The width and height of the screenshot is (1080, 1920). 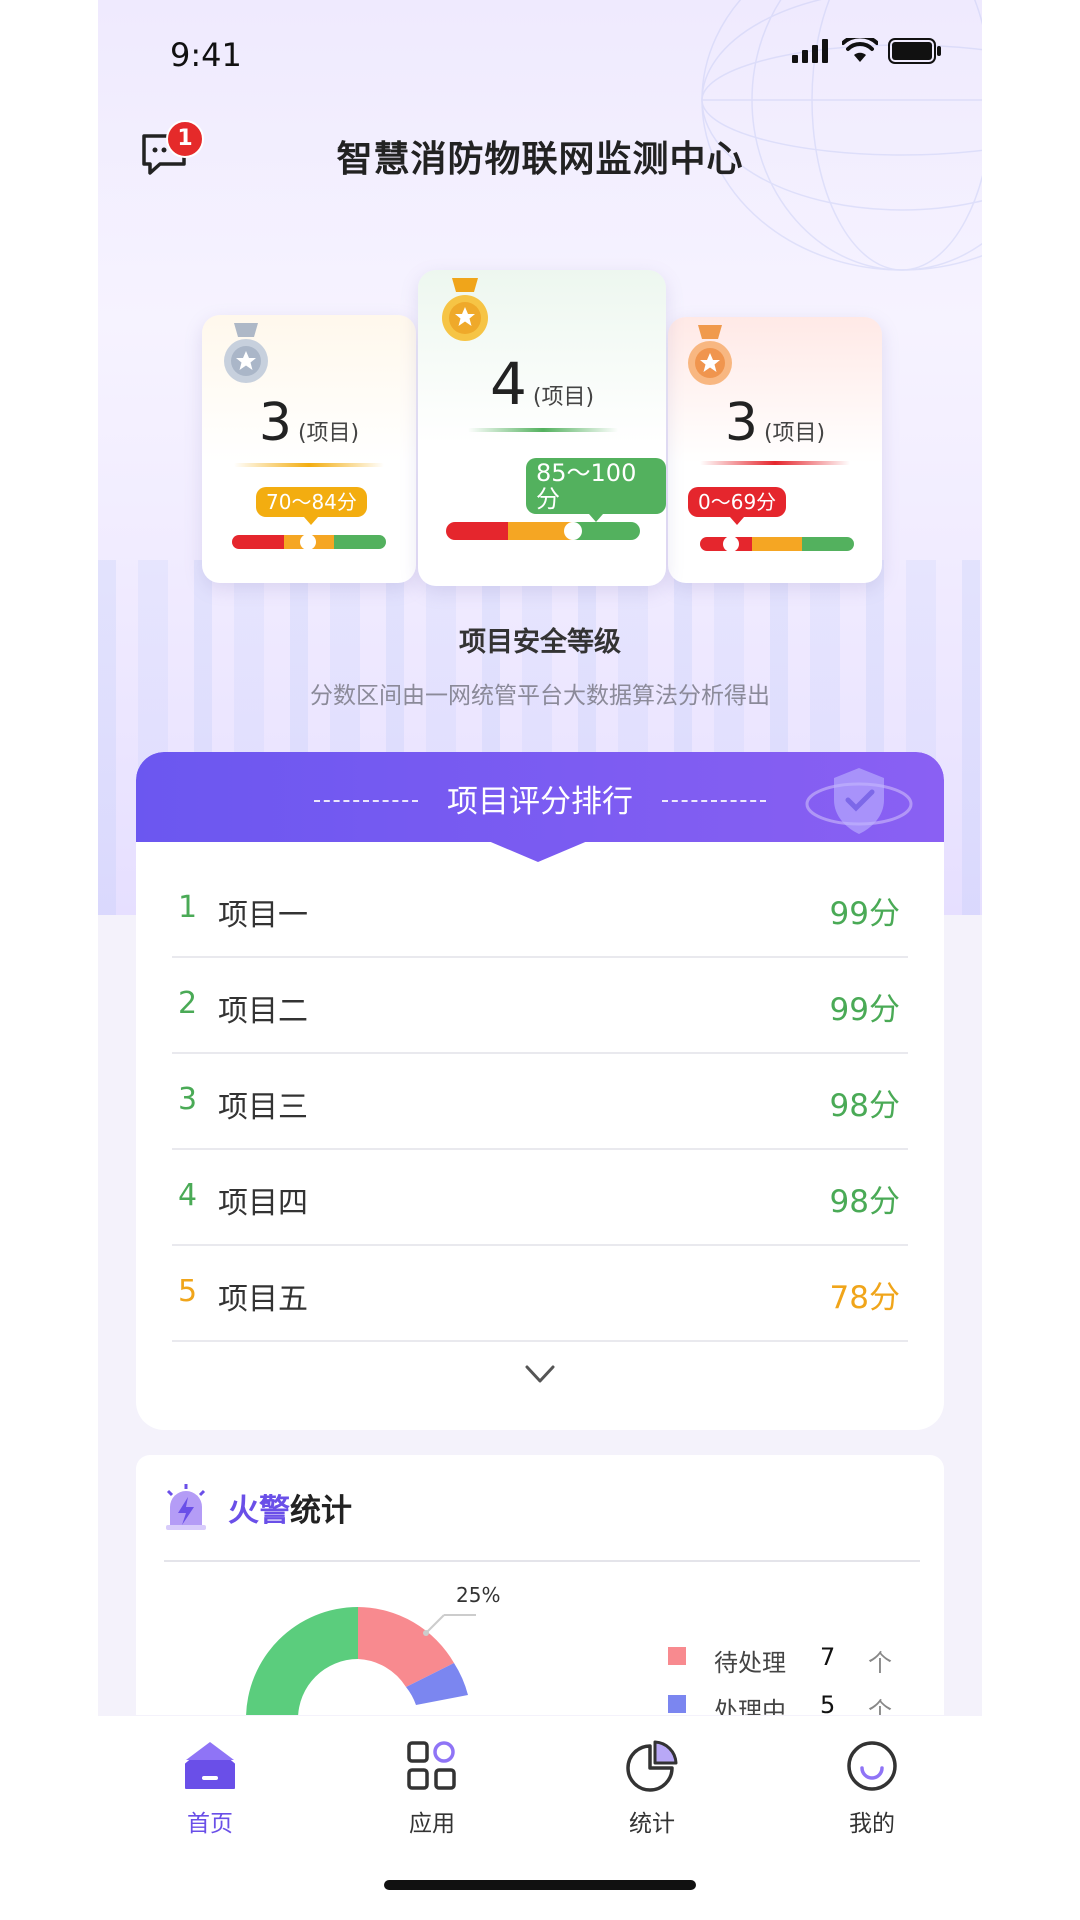 What do you see at coordinates (872, 1793) in the screenshot?
I see `tab-profile: 我的` at bounding box center [872, 1793].